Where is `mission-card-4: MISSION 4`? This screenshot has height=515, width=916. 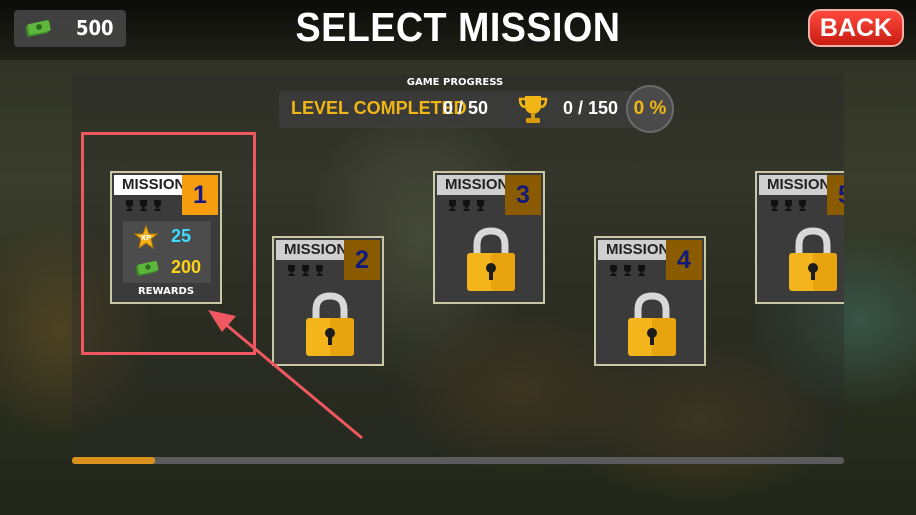
mission-card-4: MISSION 4 is located at coordinates (650, 301).